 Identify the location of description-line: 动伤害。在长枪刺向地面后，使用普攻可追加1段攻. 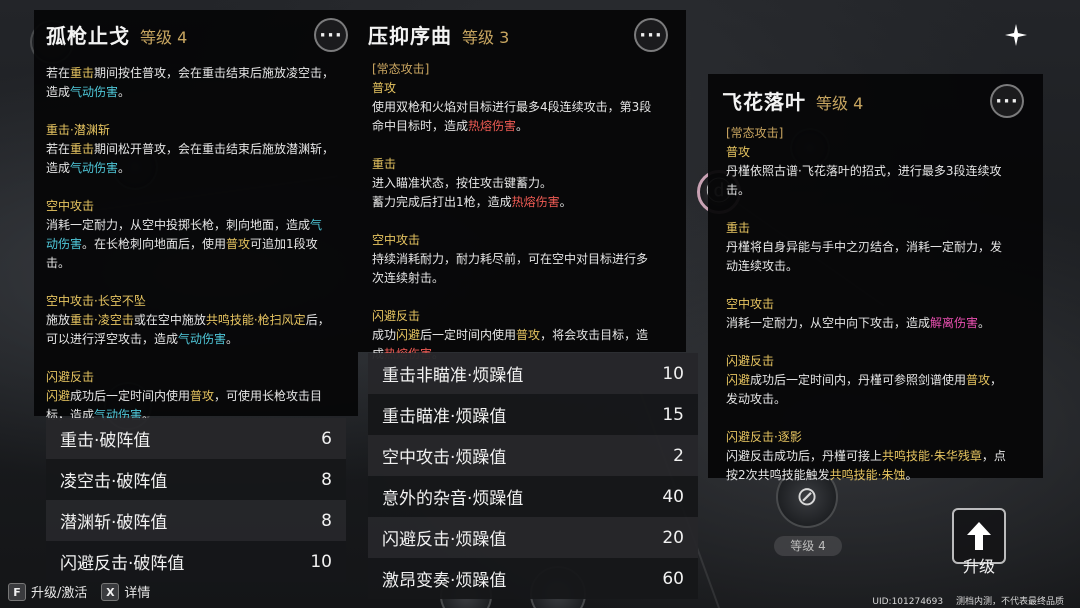
(197, 244).